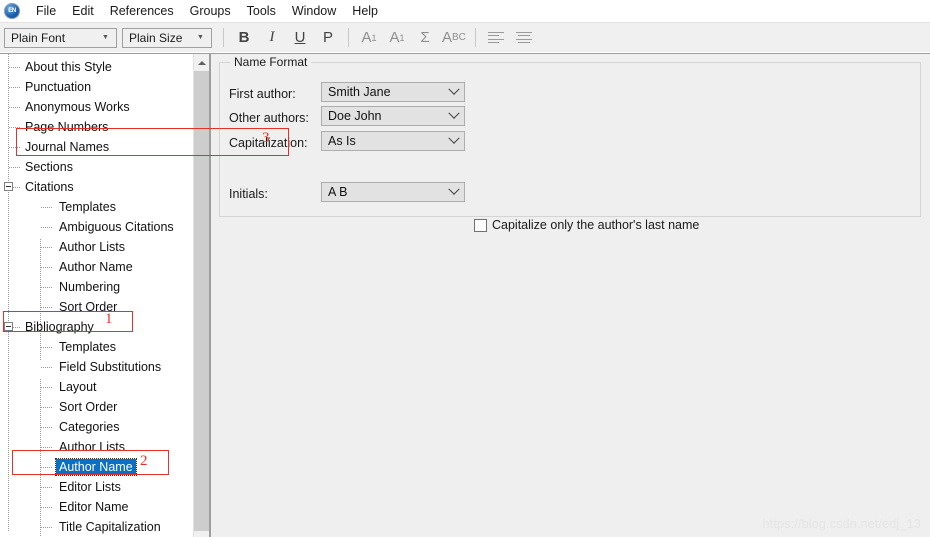 The height and width of the screenshot is (537, 930). I want to click on align-center-button, so click(524, 38).